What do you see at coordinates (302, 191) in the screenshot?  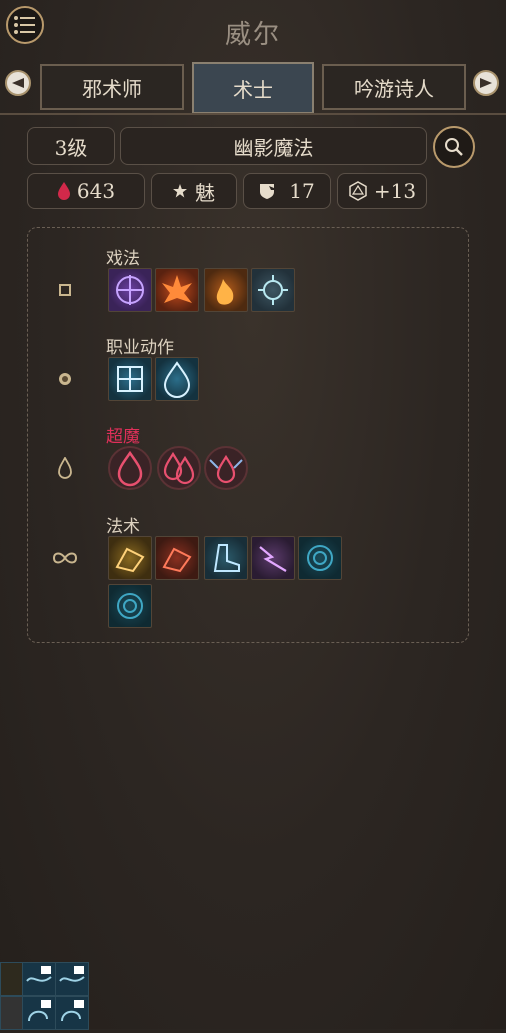 I see `ac-value: 17` at bounding box center [302, 191].